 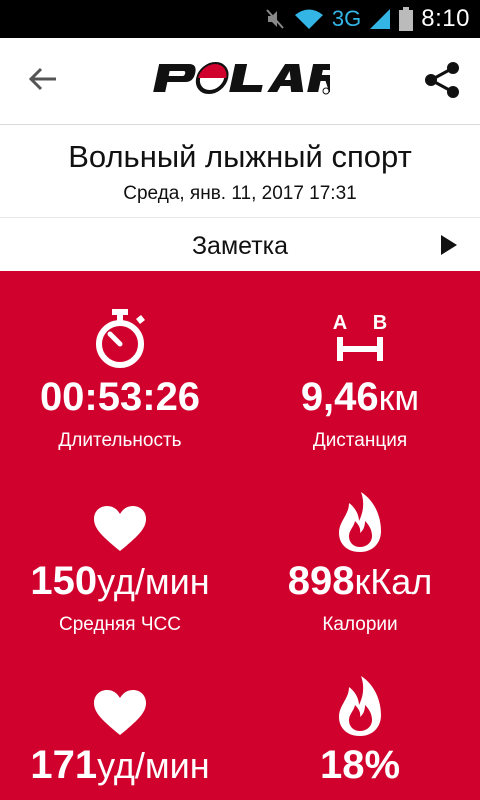 I want to click on stat-value: 898кКал, so click(x=360, y=581).